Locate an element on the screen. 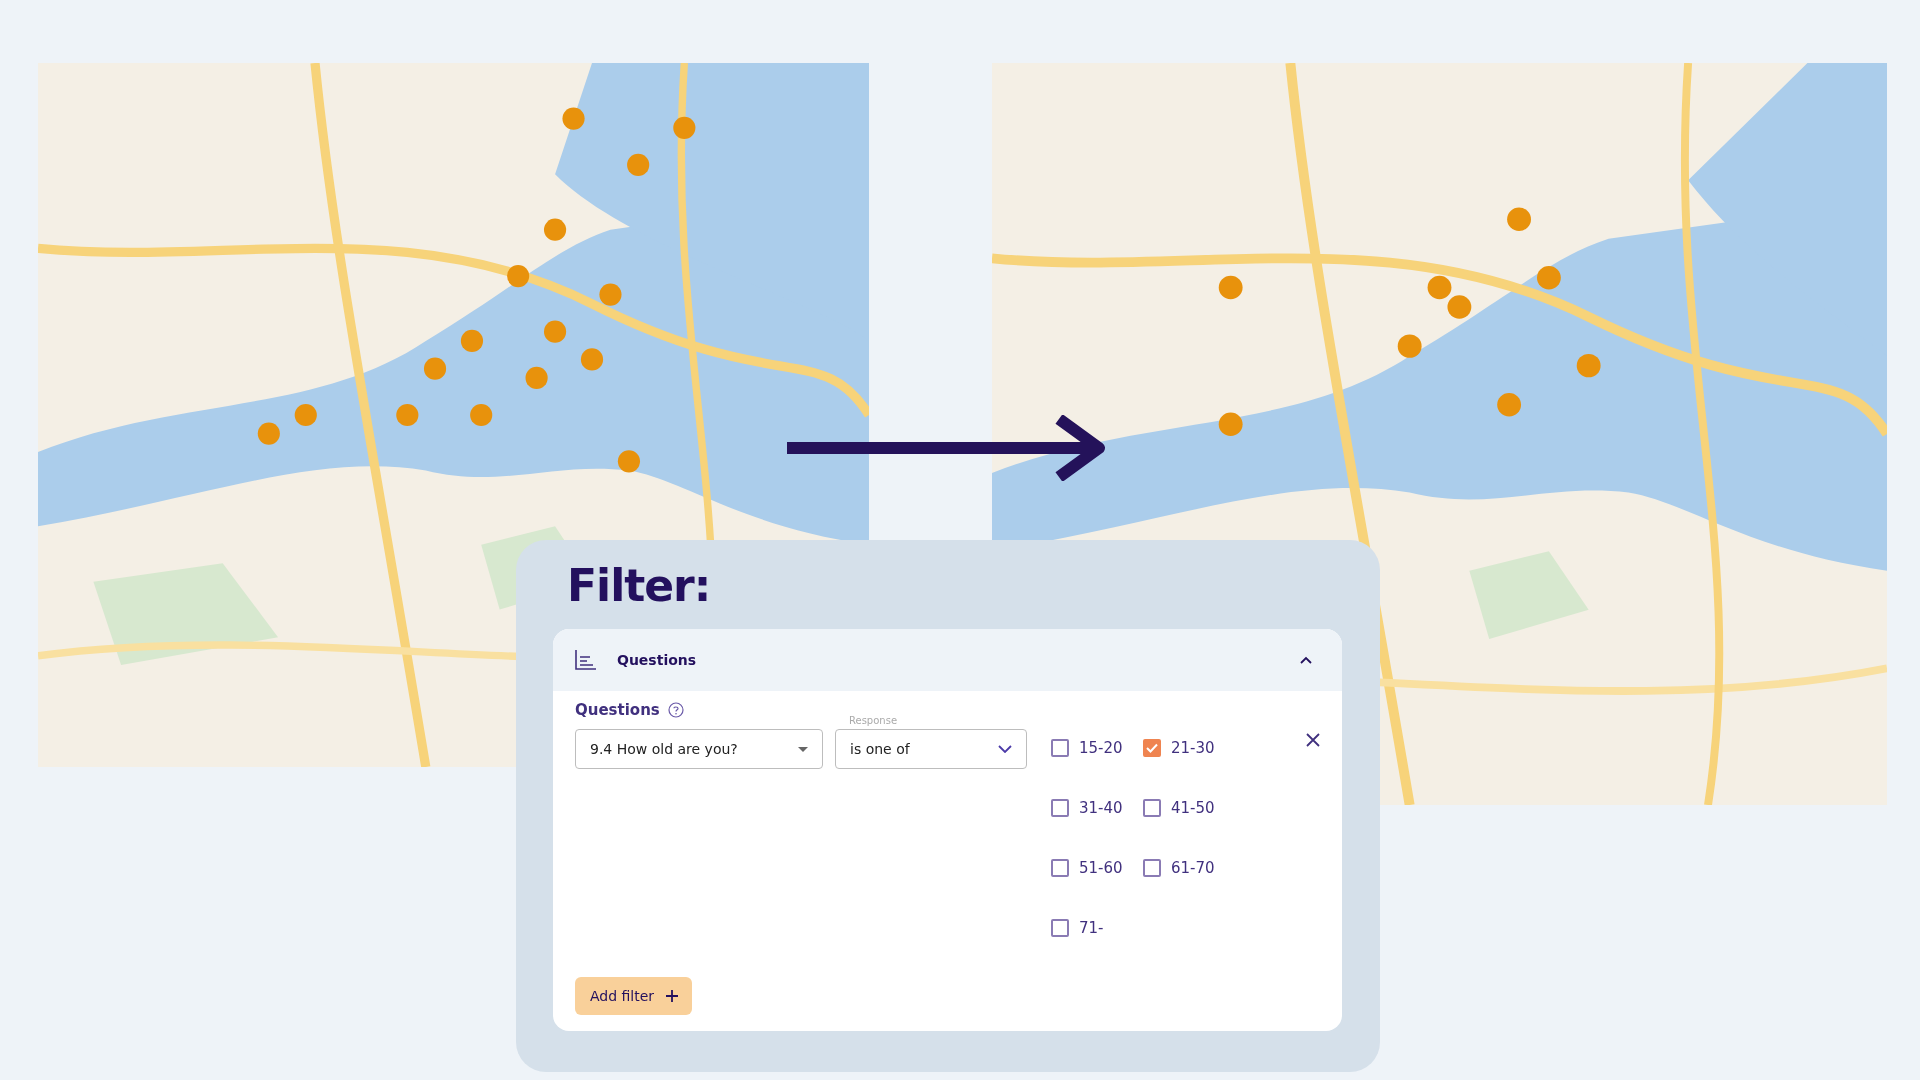  question-select: 9.4 How old are you? is located at coordinates (699, 749).